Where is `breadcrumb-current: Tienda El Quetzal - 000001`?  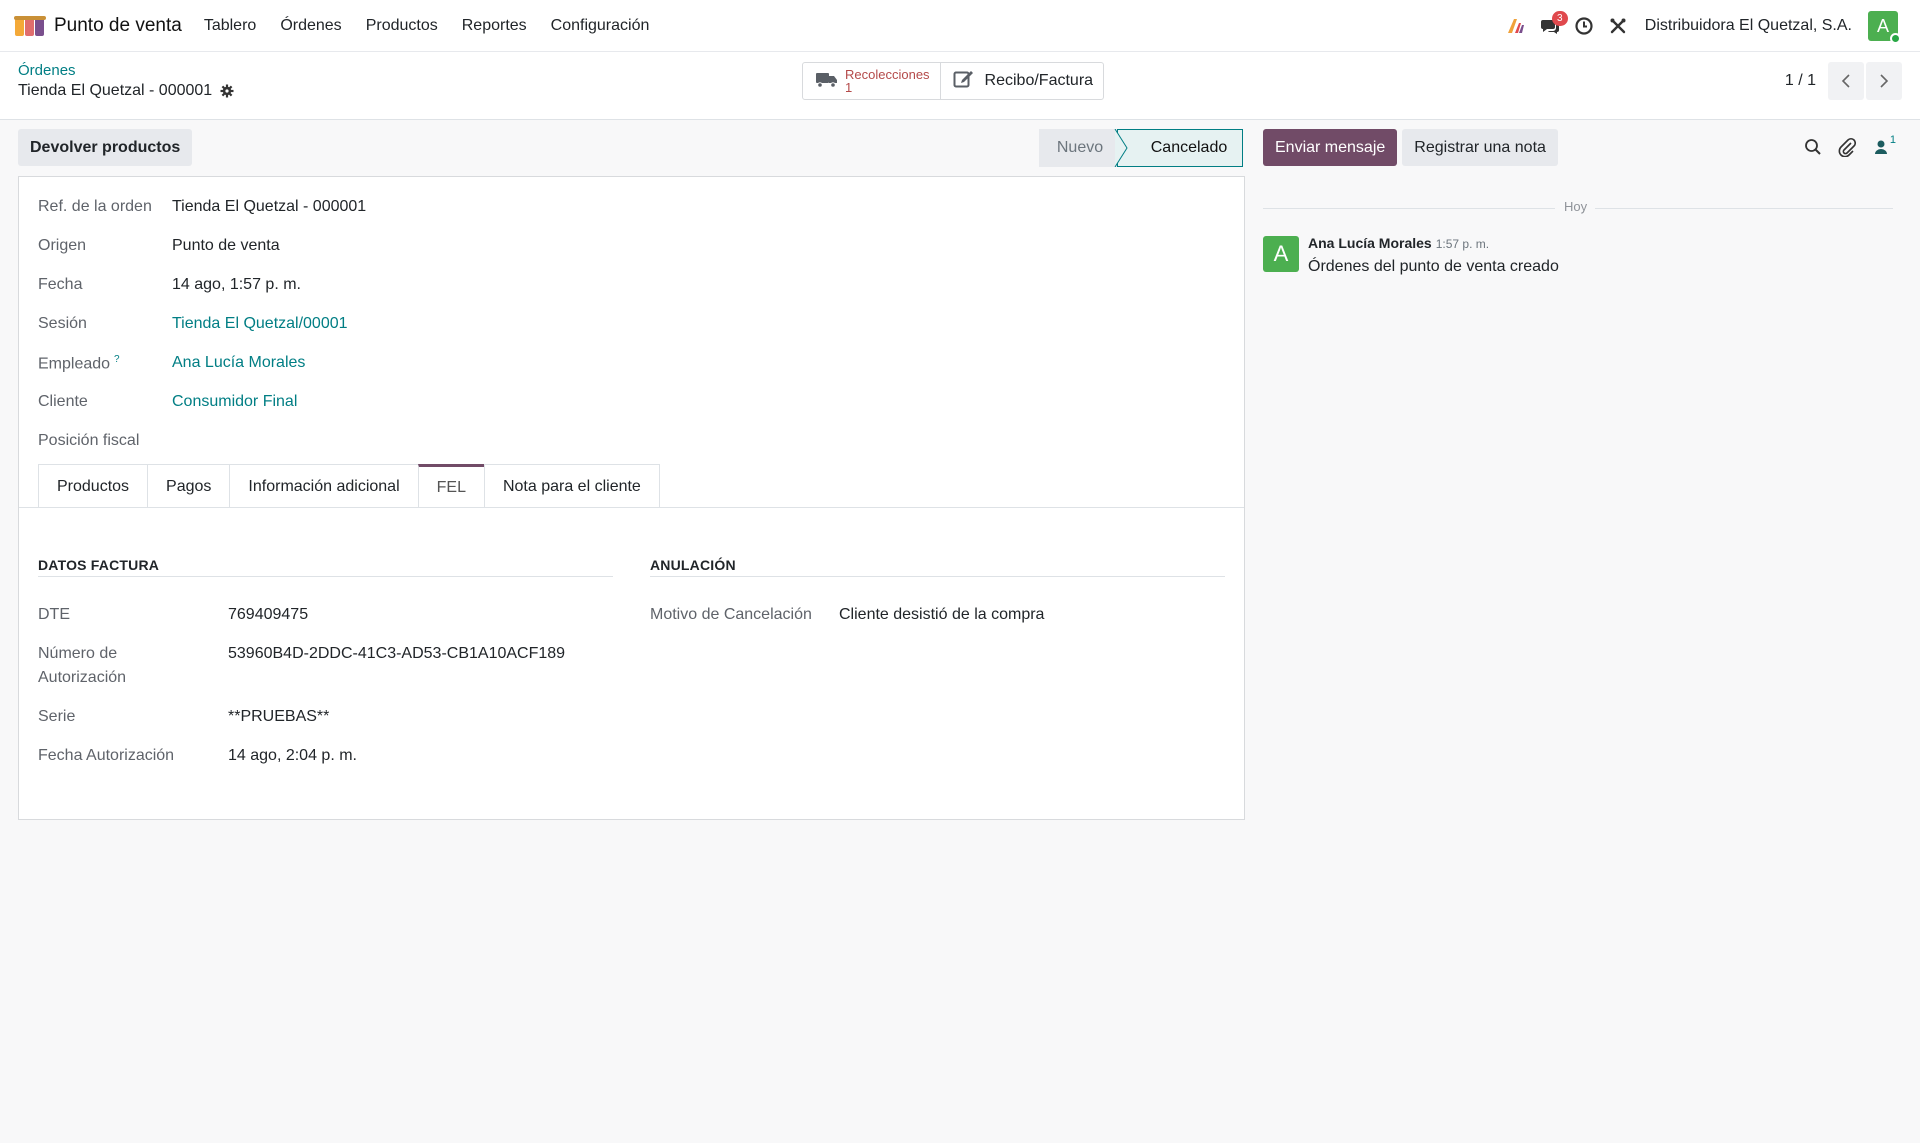
breadcrumb-current: Tienda El Quetzal - 000001 is located at coordinates (126, 91).